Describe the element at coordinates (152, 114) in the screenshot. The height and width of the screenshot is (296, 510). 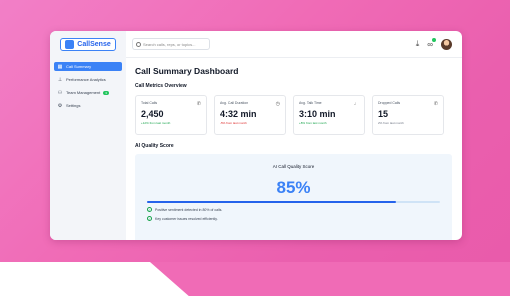
I see `metric-value: 2,450` at that location.